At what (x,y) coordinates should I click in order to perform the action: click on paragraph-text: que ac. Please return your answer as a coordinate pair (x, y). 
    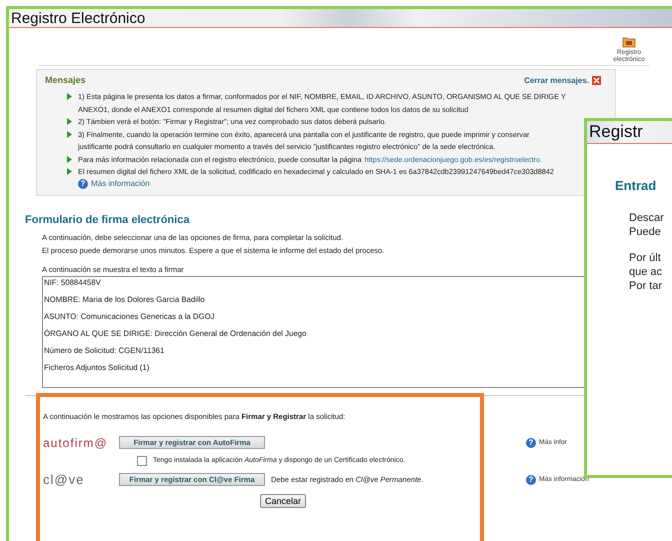
    Looking at the image, I should click on (646, 272).